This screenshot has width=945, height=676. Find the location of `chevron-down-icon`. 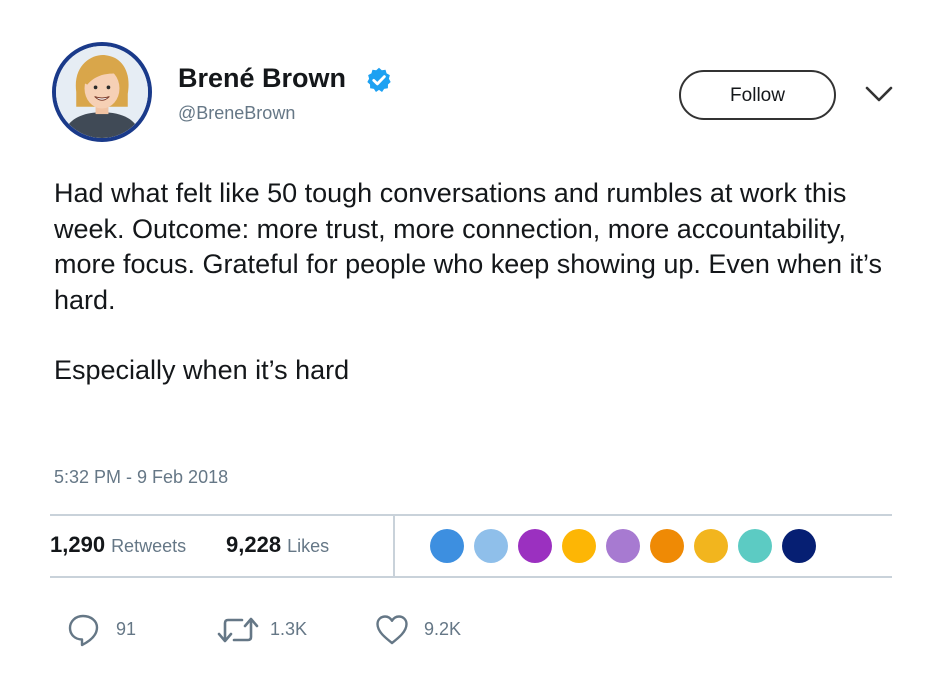

chevron-down-icon is located at coordinates (879, 94).